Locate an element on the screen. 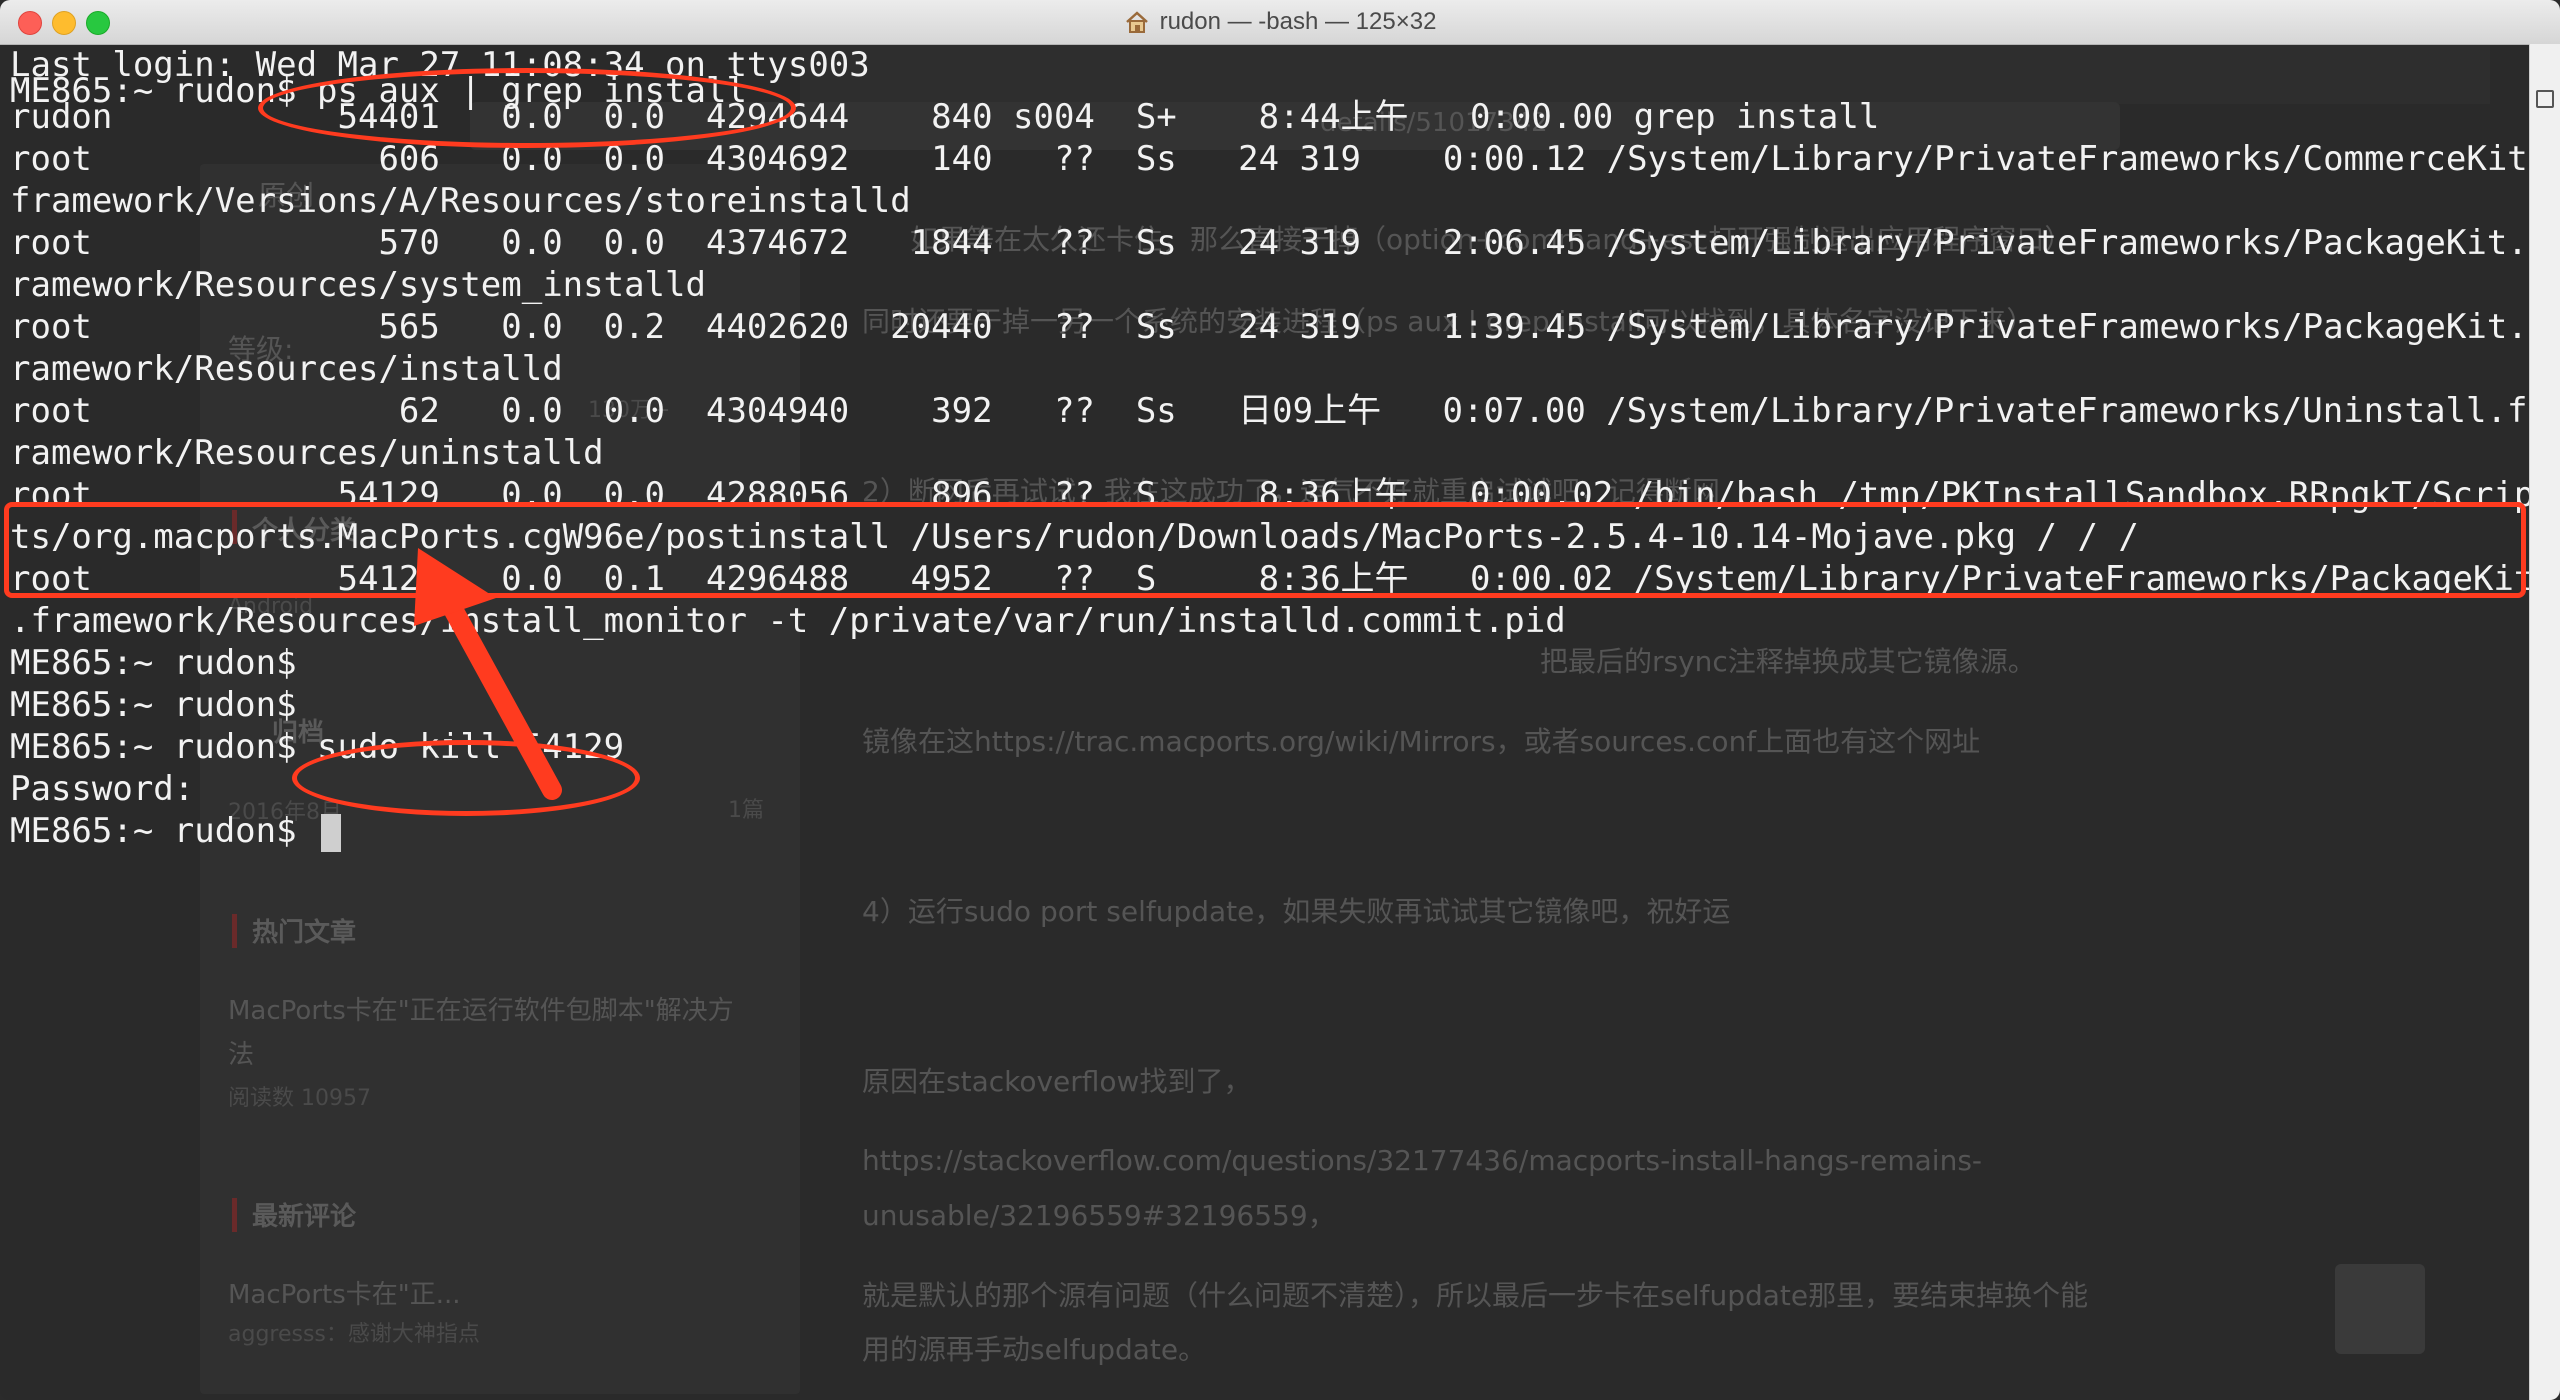 The width and height of the screenshot is (2560, 1400). terminal-prompt-line: ME865:~ rudon$ is located at coordinates (176, 831).